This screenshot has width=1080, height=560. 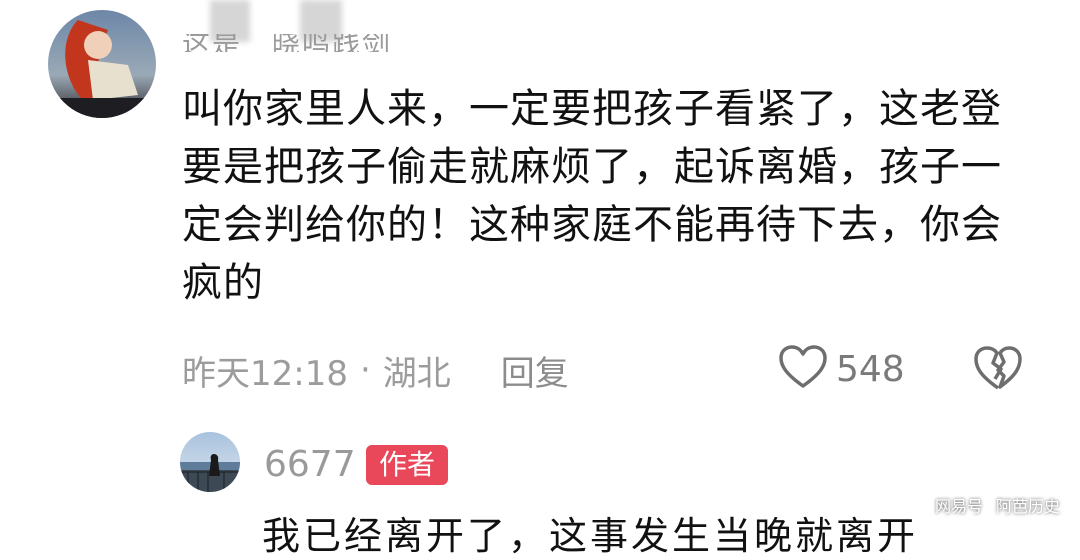 I want to click on watermark-divider, so click(x=989, y=505).